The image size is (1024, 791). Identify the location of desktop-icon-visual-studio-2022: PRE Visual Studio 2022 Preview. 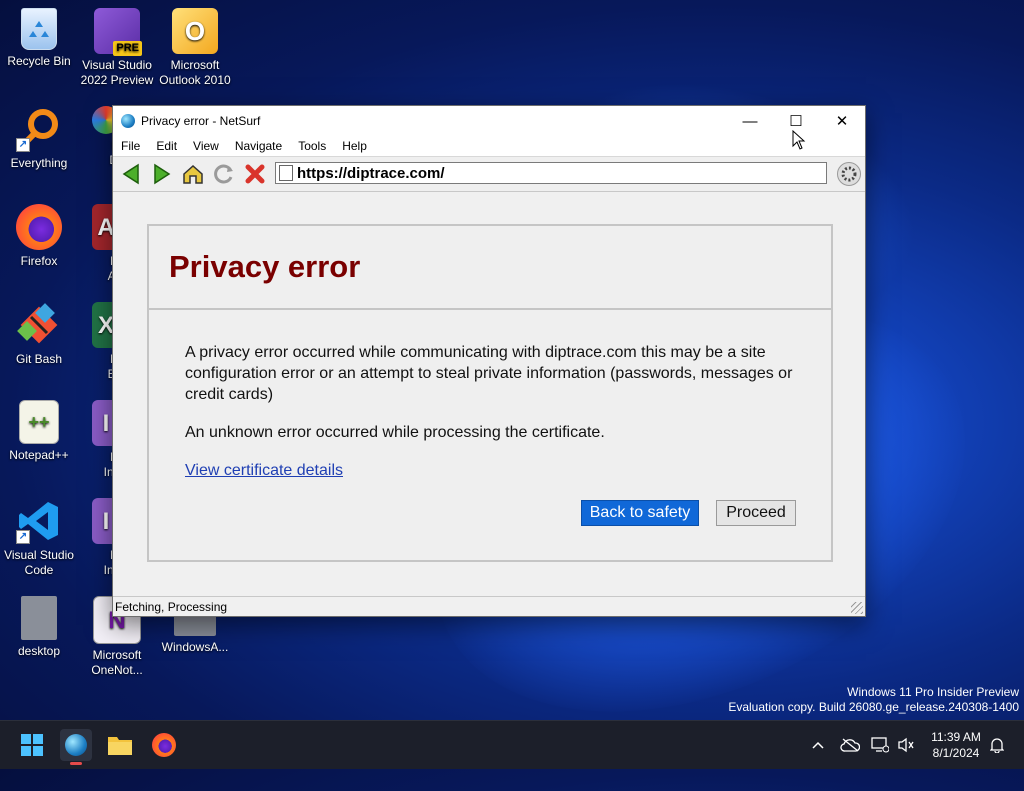
(117, 48).